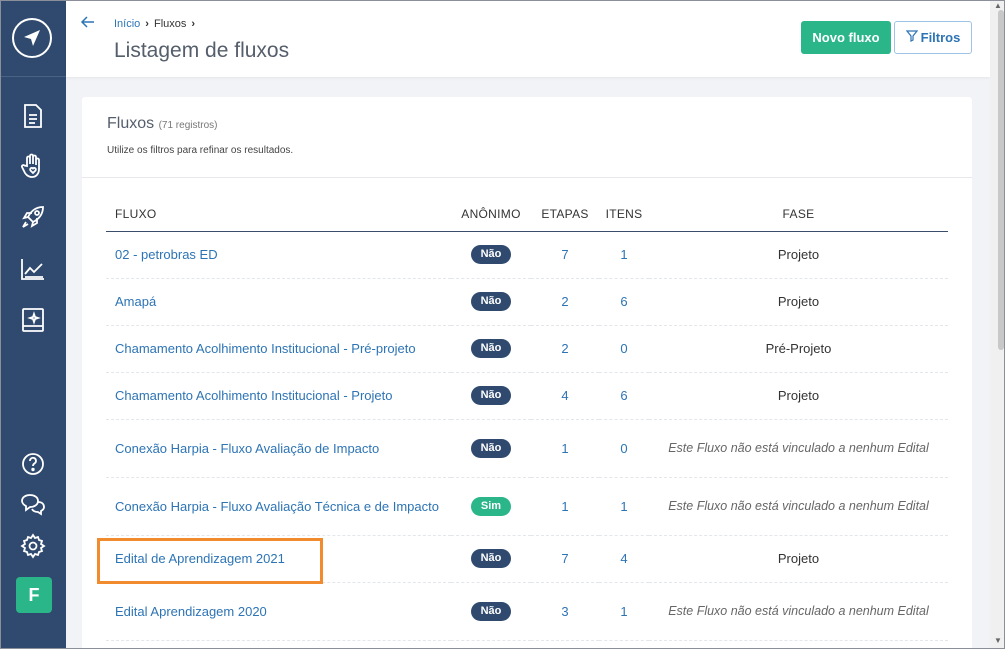 This screenshot has height=649, width=1005. What do you see at coordinates (565, 214) in the screenshot?
I see `column-header-steps: ETAPAS` at bounding box center [565, 214].